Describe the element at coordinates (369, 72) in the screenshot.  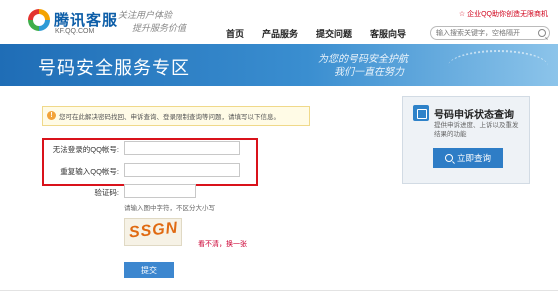
I see `banner-slogan-line-2: 我们一直在努力` at that location.